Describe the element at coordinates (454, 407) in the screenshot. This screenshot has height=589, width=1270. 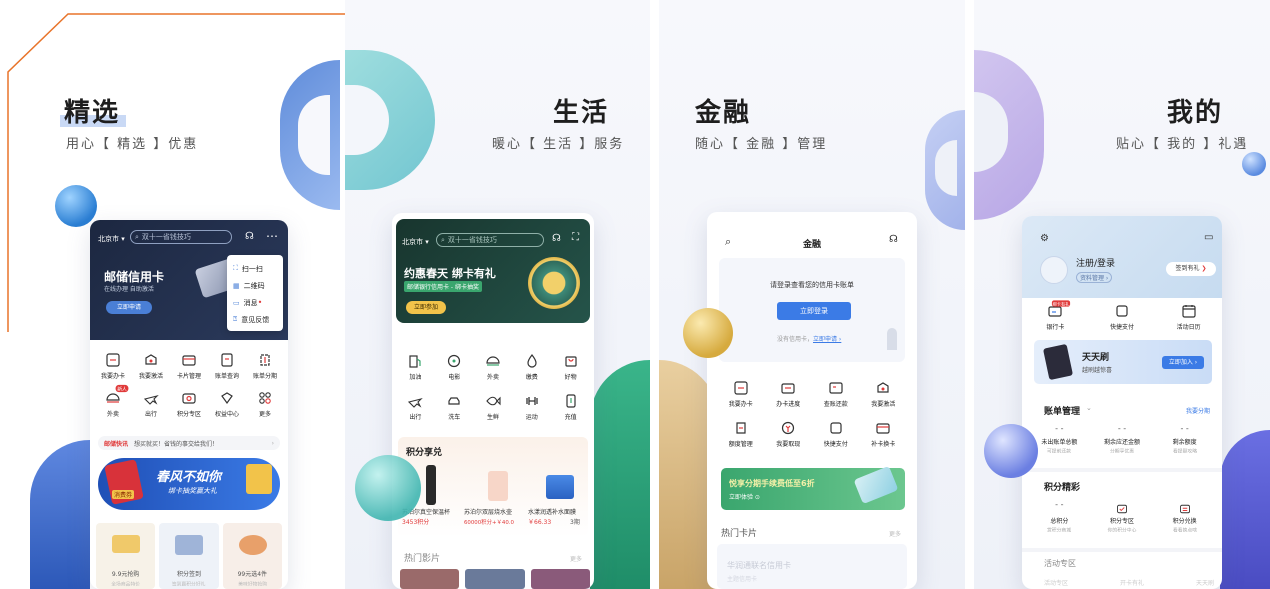
I see `grid-item: 洗车` at that location.